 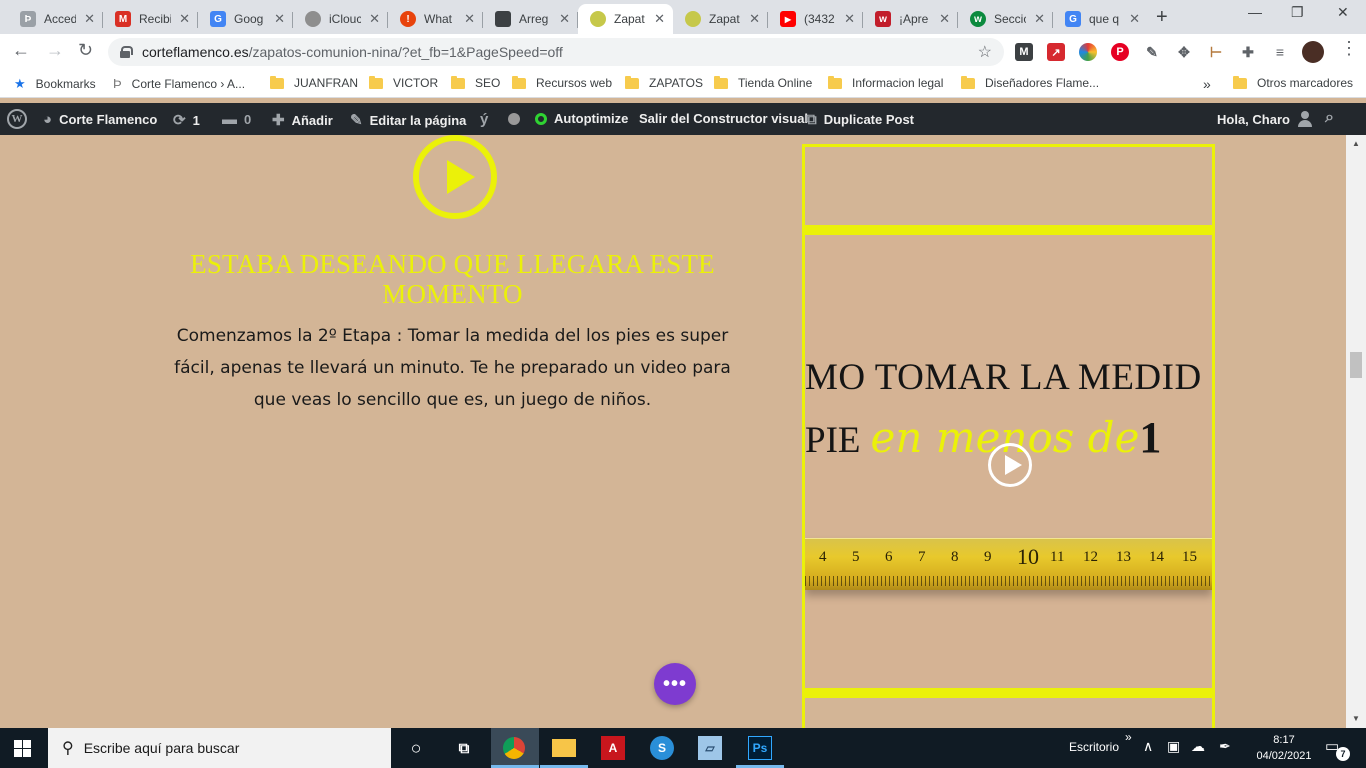 I want to click on bookmark-folder: Recursos web, so click(x=562, y=82).